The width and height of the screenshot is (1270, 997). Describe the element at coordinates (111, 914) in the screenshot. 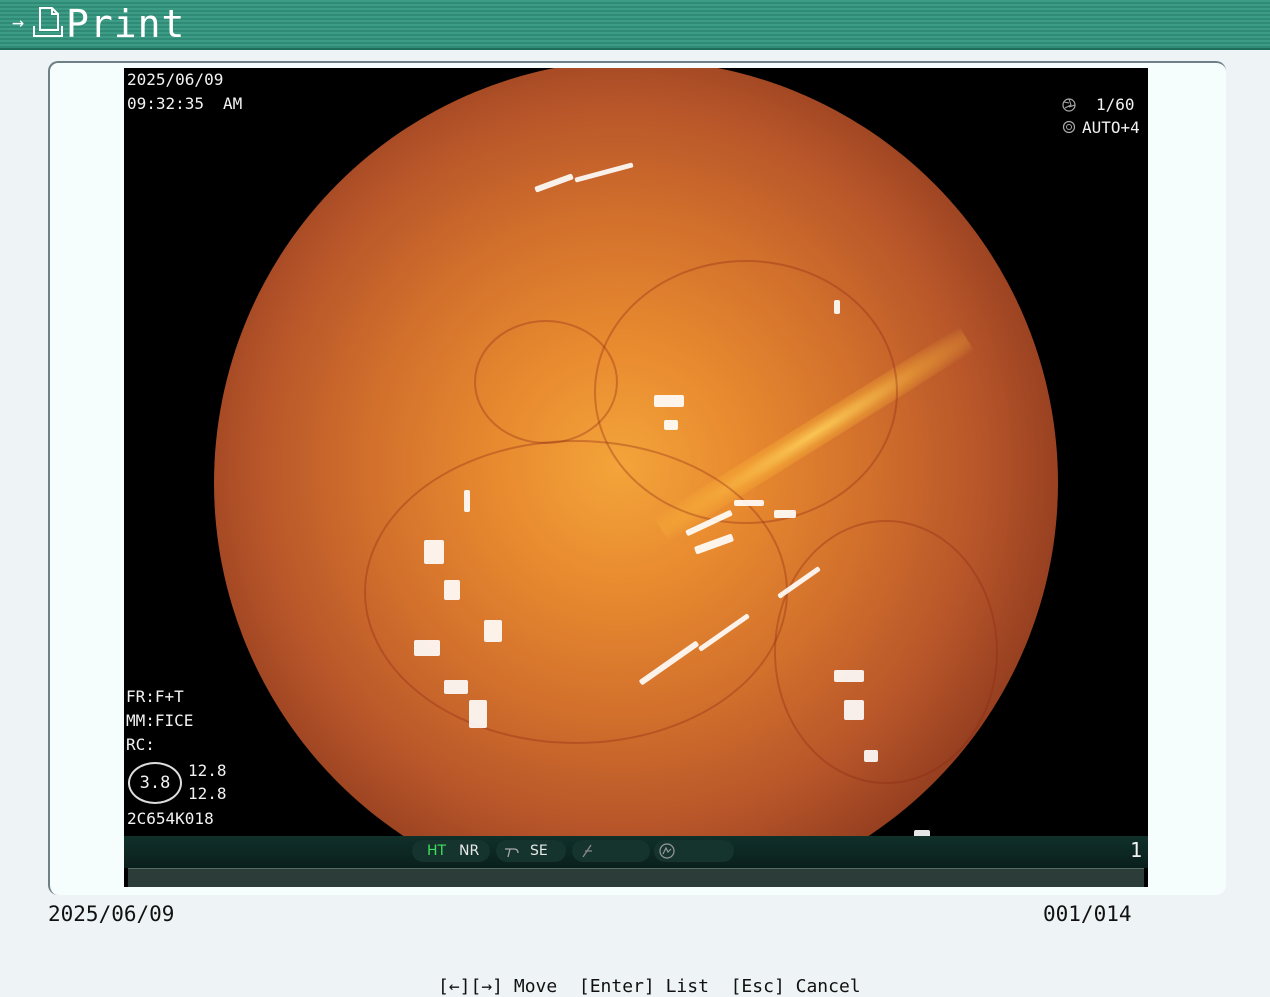

I see `image-date: 2025/06/09` at that location.